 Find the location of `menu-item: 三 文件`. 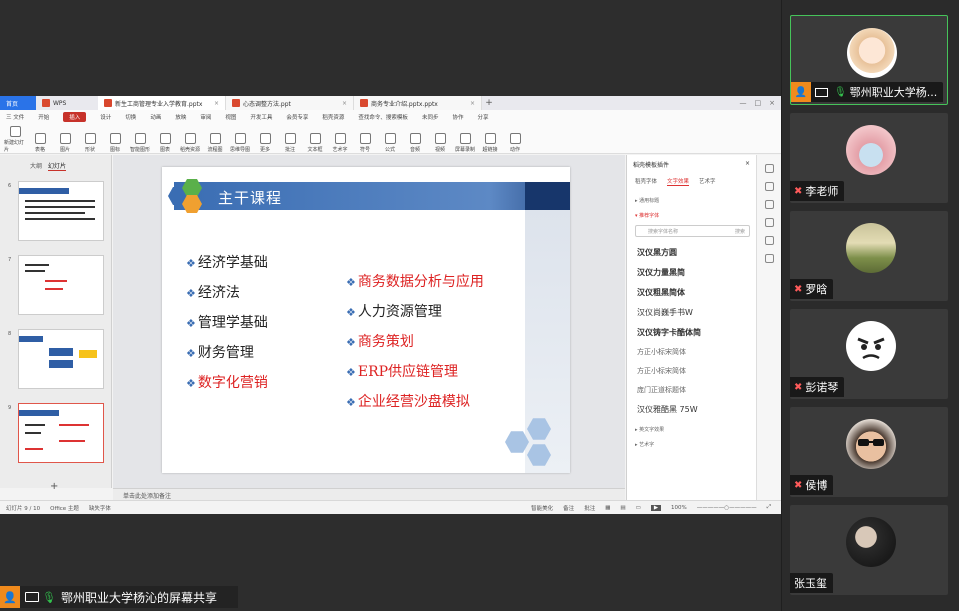

menu-item: 三 文件 is located at coordinates (15, 117).